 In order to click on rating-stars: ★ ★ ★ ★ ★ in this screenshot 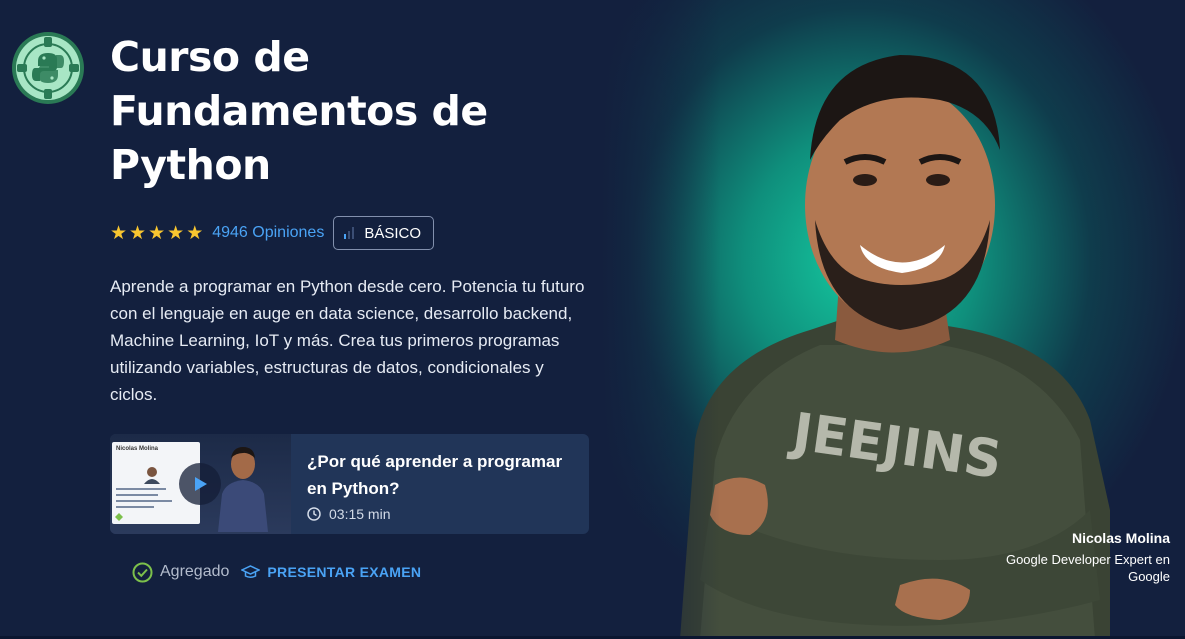, I will do `click(156, 233)`.